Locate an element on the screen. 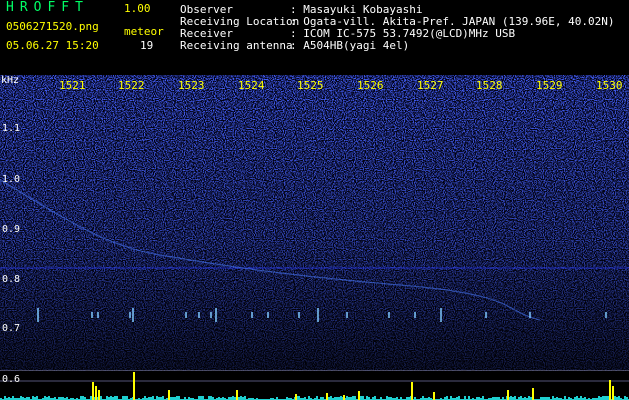 This screenshot has width=629, height=400. x-tick-label: 1526 is located at coordinates (370, 85).